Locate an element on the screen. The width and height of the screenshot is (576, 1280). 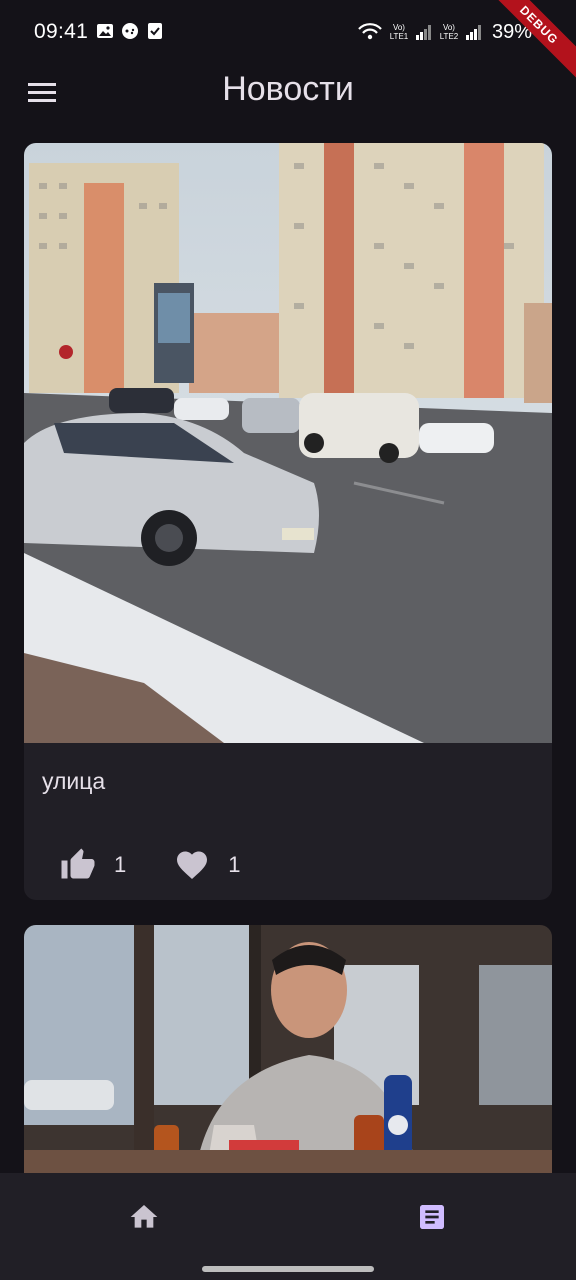
gallery-icon is located at coordinates (105, 31).